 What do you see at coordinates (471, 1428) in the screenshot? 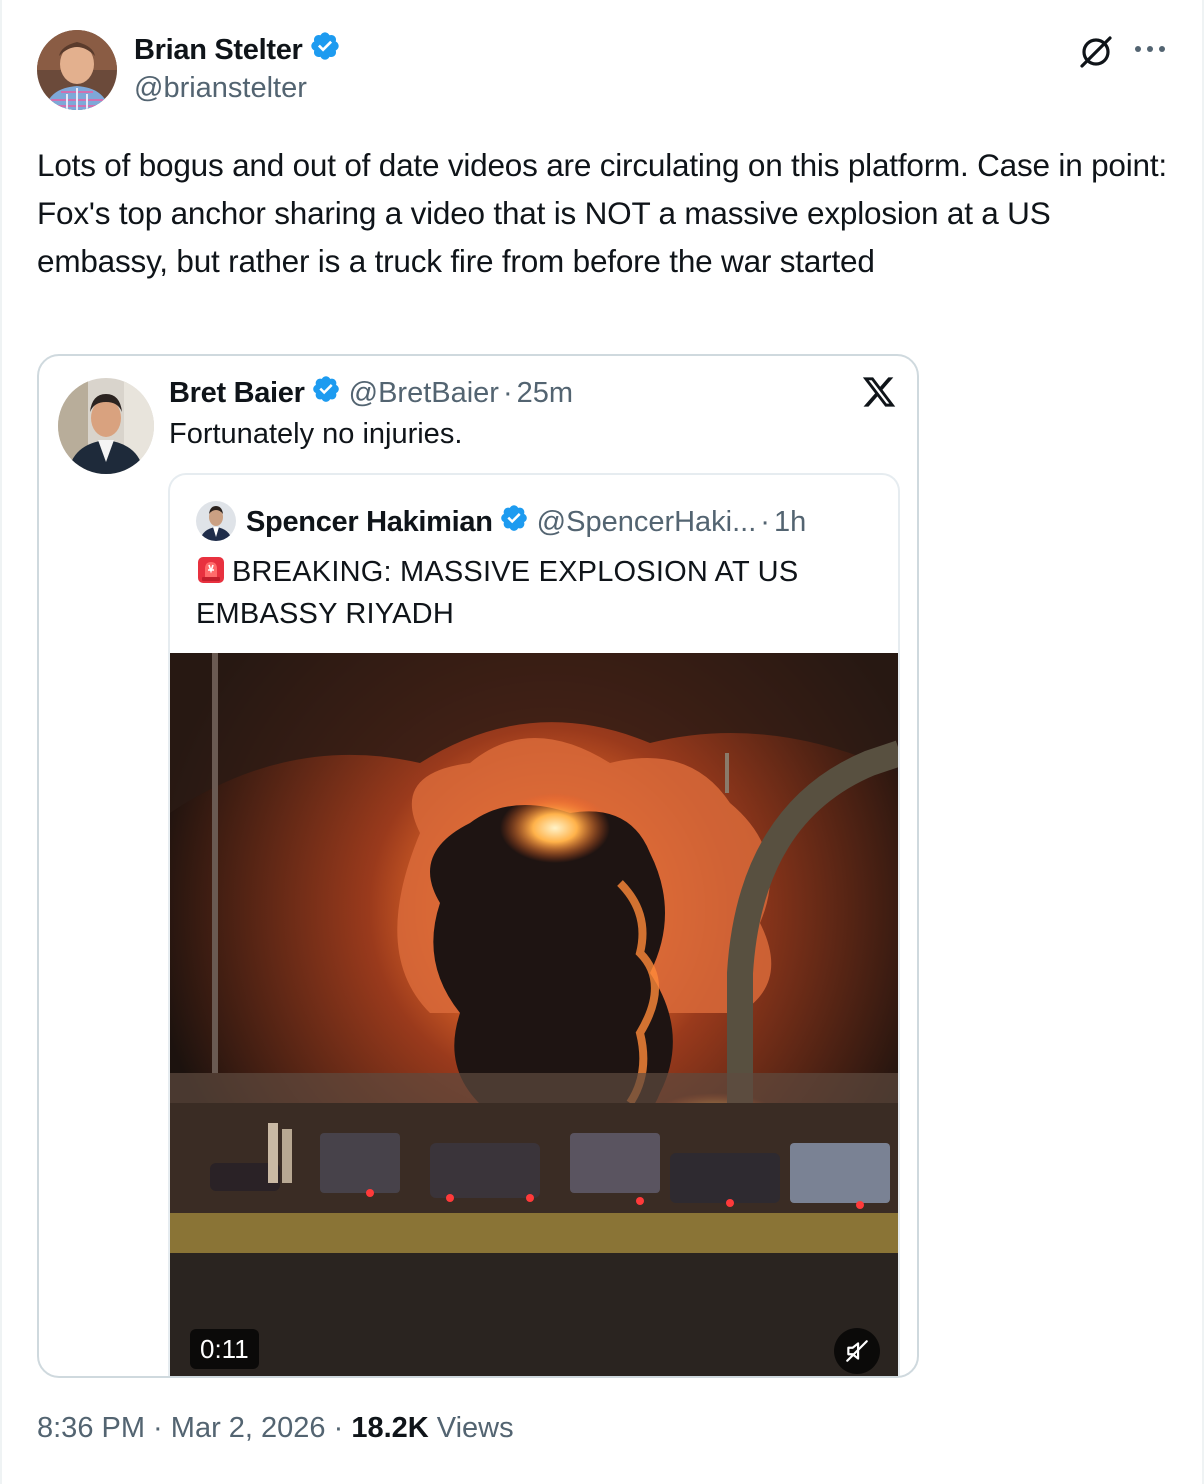
I see `views-label: Views` at bounding box center [471, 1428].